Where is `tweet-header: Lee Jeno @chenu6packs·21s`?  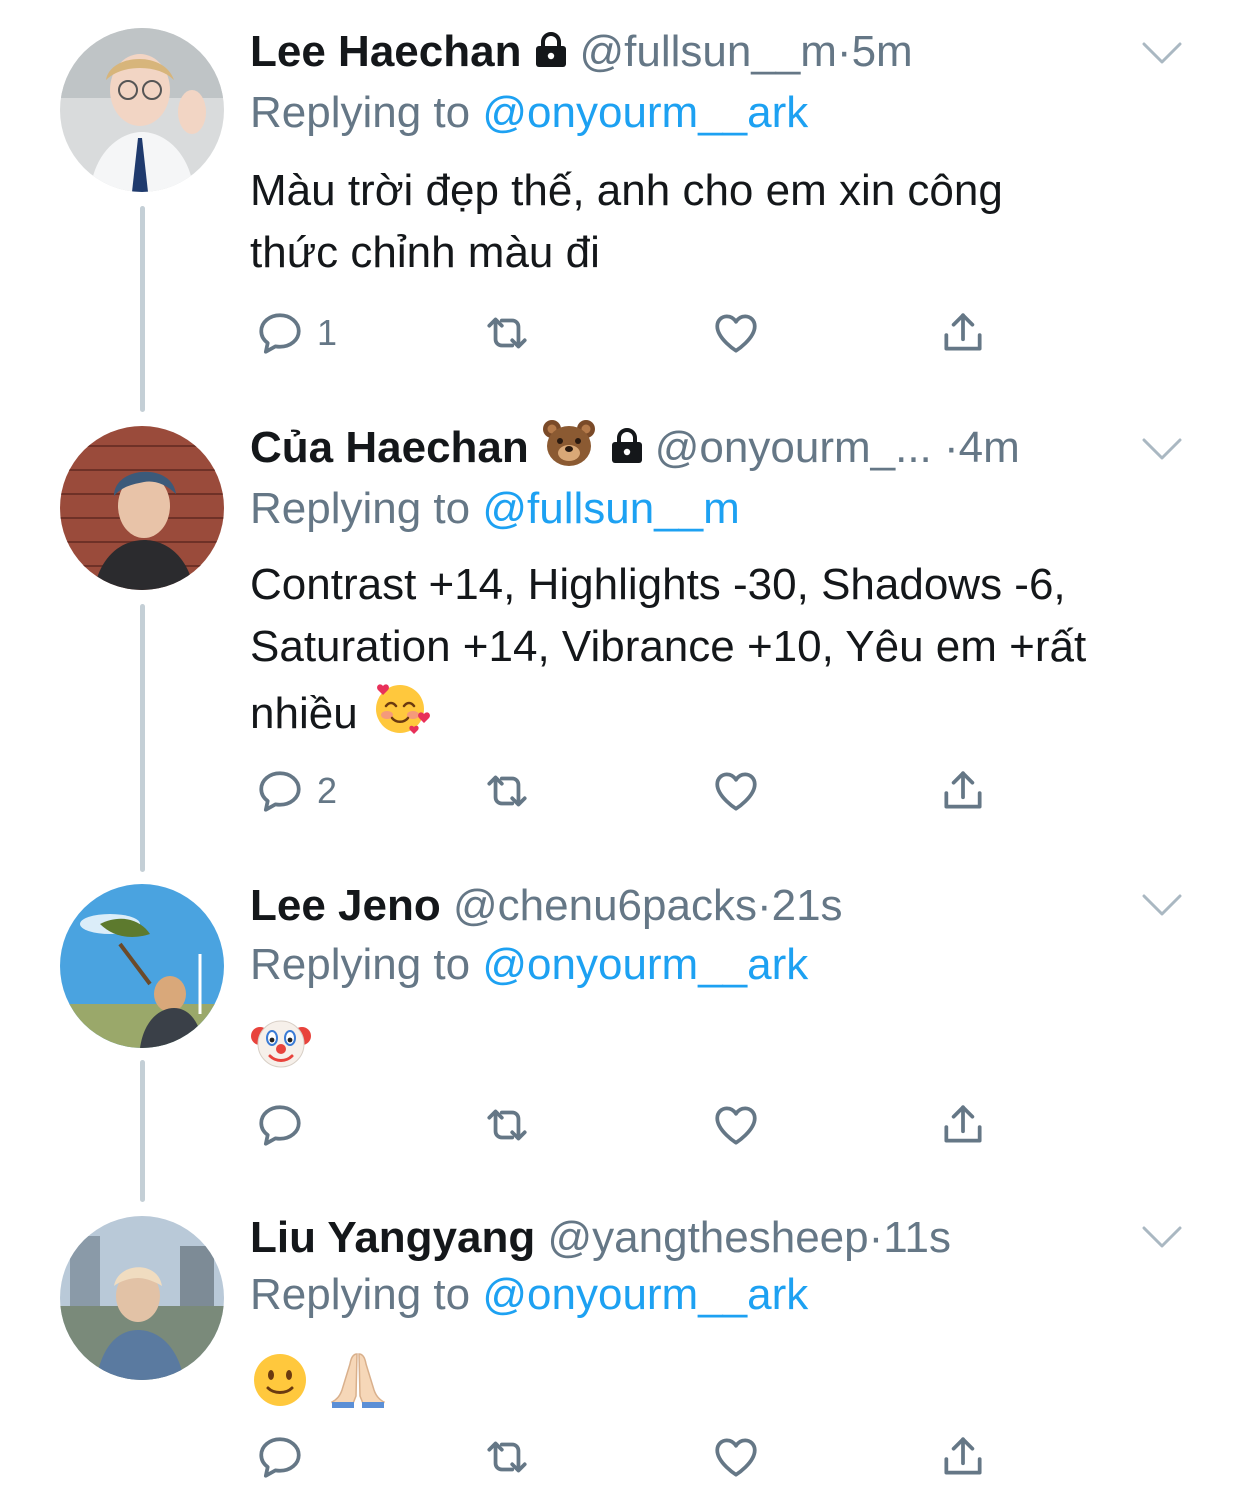 tweet-header: Lee Jeno @chenu6packs·21s is located at coordinates (546, 906).